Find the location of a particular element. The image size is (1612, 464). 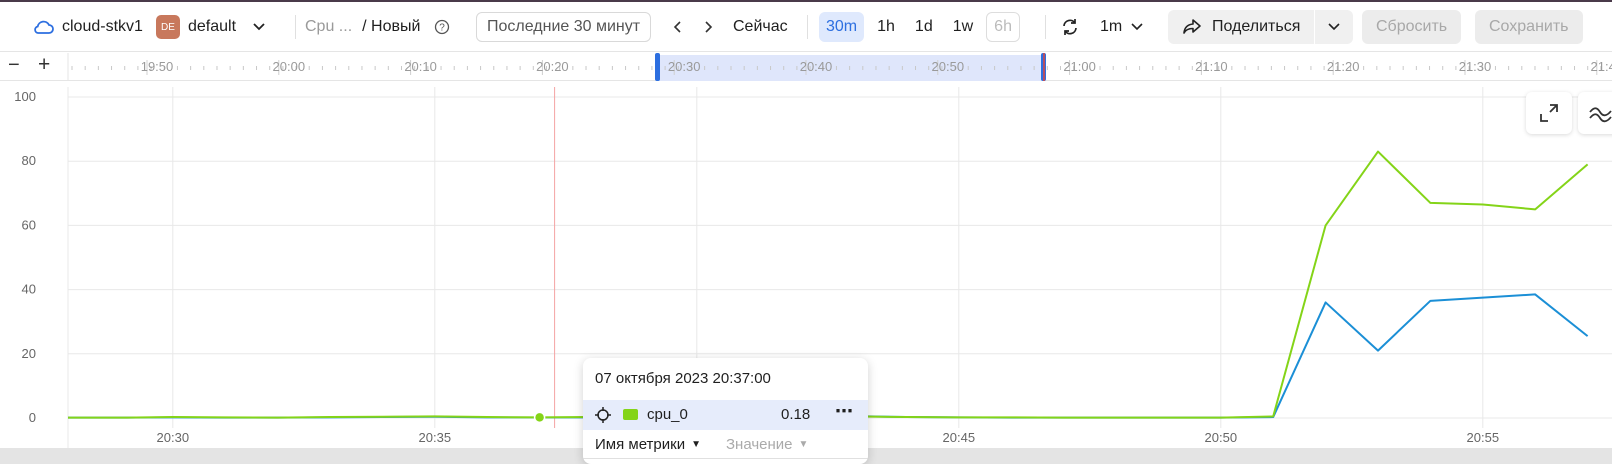

reset-button: Сбросить is located at coordinates (1412, 27).